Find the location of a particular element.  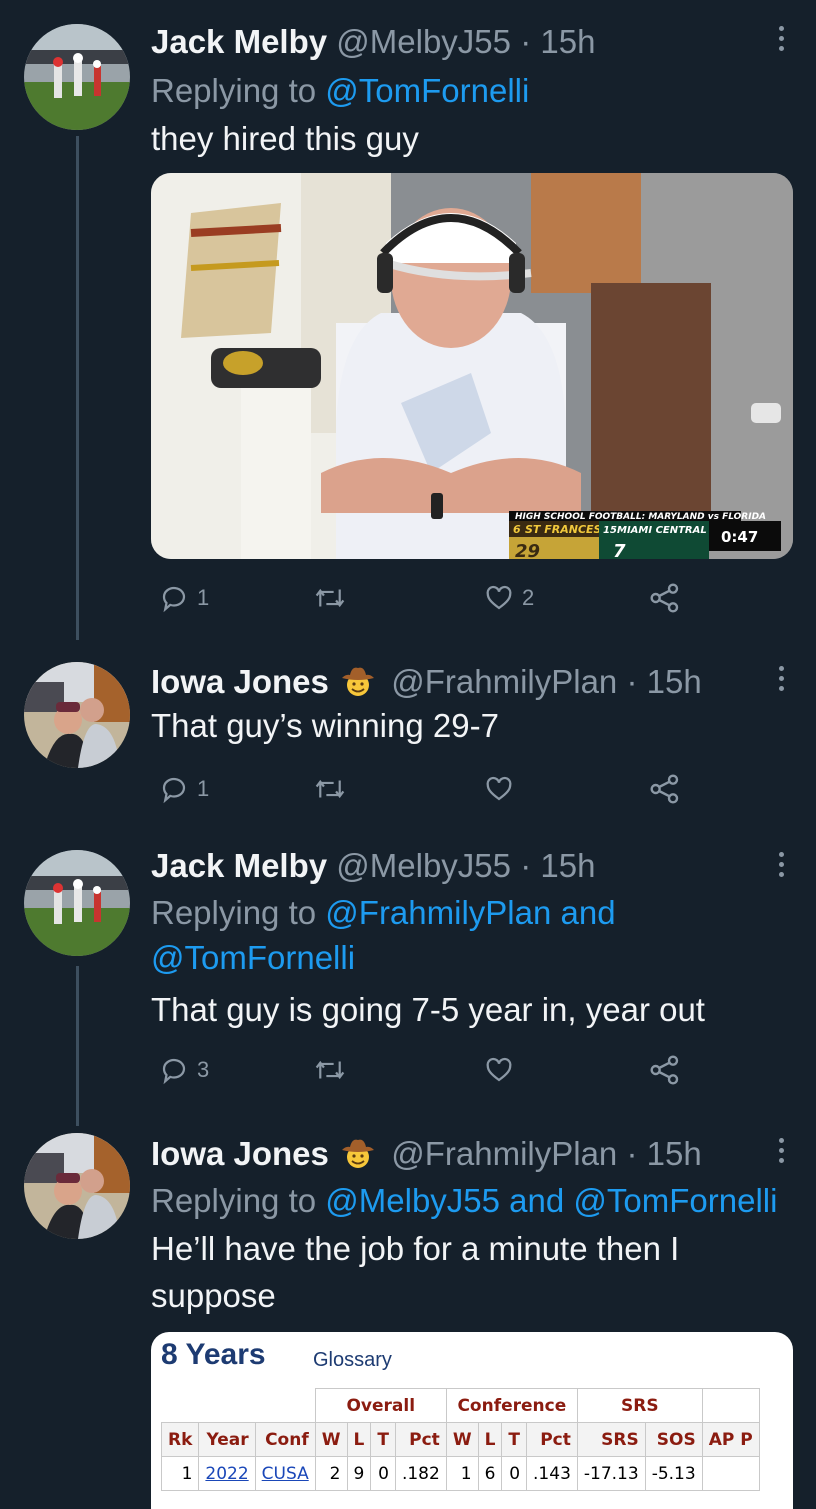

tweet-text-line: suppose is located at coordinates (213, 1295).